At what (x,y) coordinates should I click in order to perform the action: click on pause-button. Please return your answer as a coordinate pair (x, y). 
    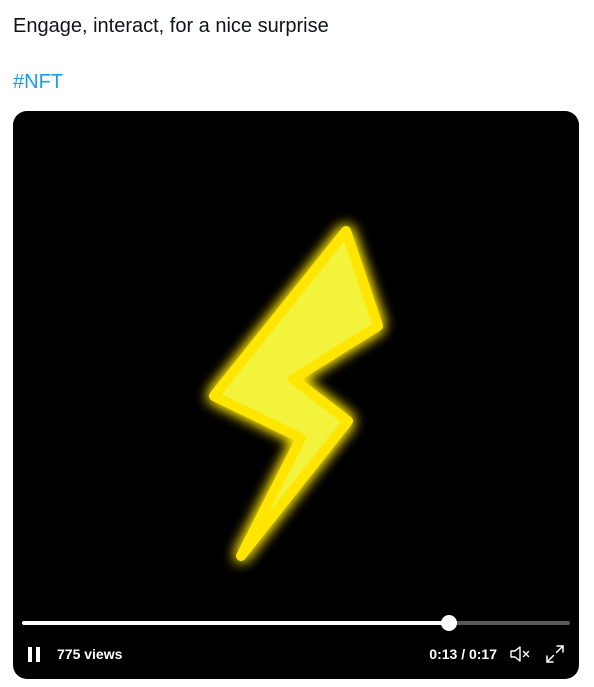
    Looking at the image, I should click on (35, 654).